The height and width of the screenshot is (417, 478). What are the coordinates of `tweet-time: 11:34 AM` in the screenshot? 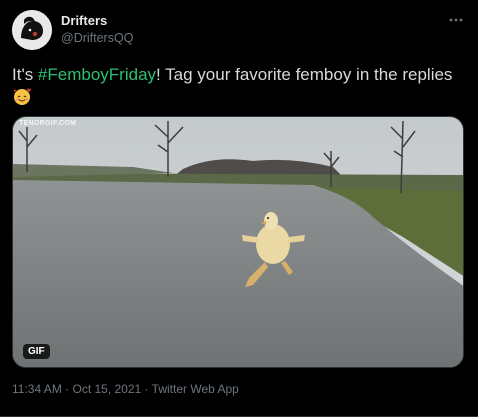 It's located at (37, 389).